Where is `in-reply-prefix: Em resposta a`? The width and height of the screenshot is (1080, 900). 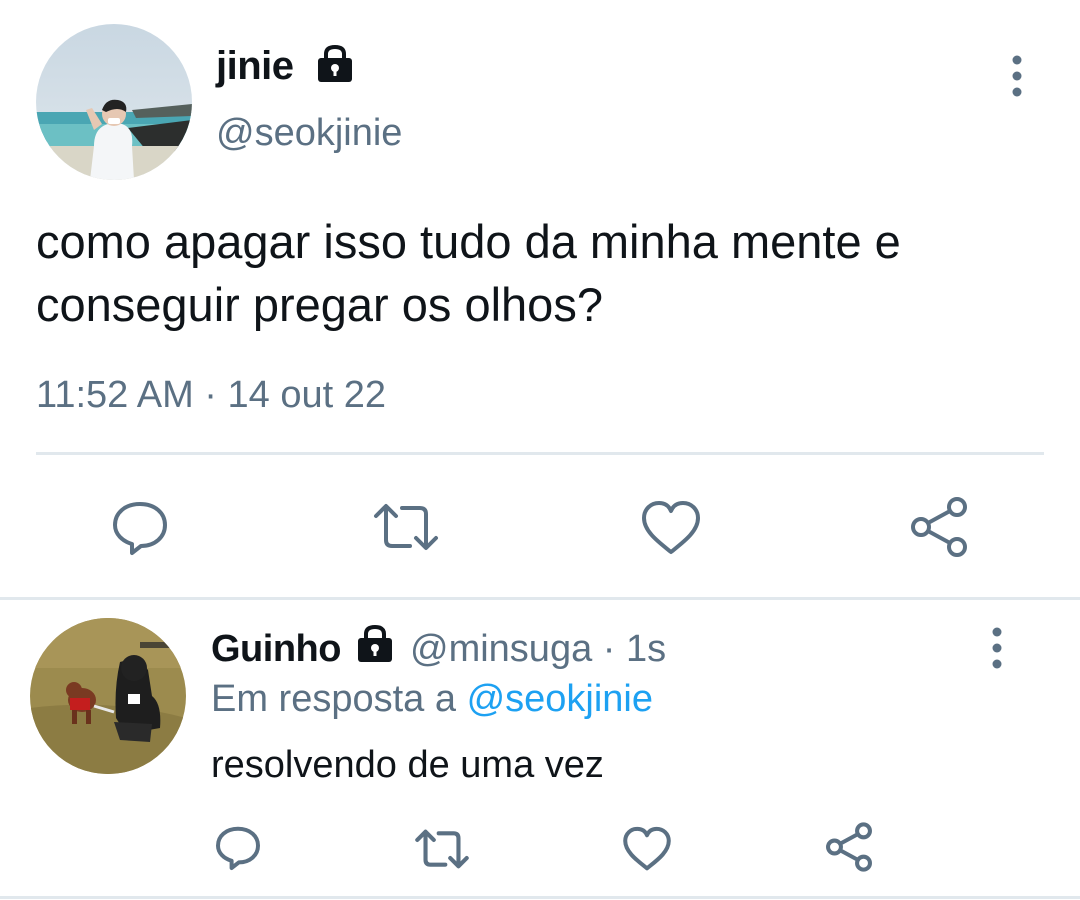 in-reply-prefix: Em resposta a is located at coordinates (333, 699).